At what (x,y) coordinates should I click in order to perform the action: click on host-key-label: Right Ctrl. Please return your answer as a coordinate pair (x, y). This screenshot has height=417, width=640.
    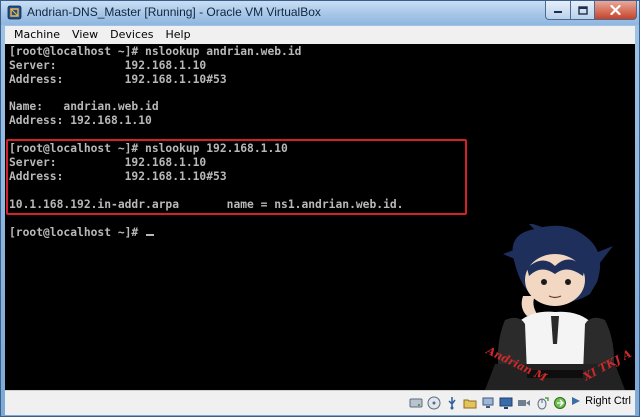
    Looking at the image, I should click on (608, 401).